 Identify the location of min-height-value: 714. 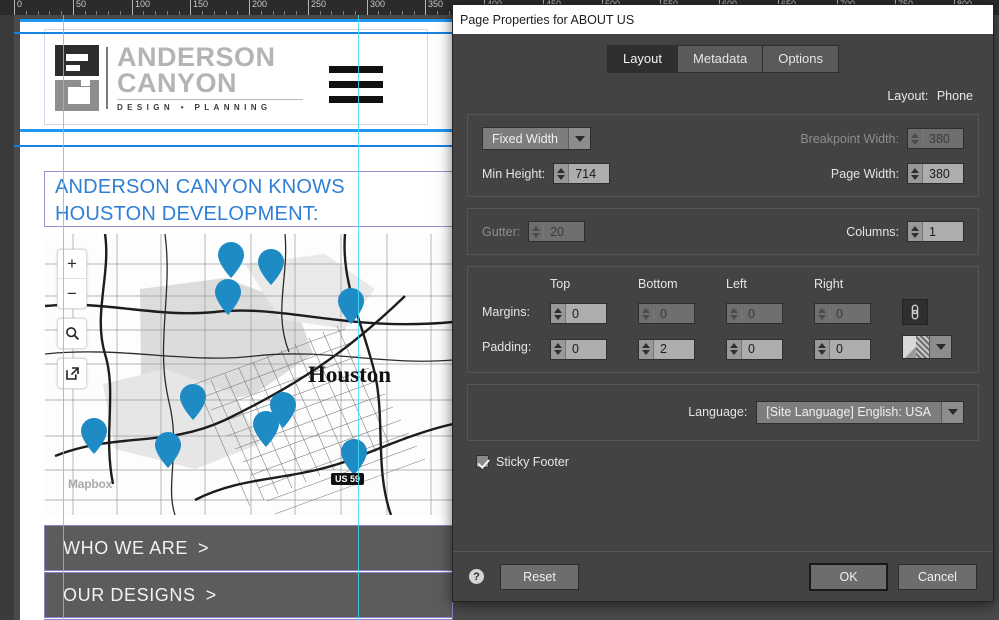
(589, 173).